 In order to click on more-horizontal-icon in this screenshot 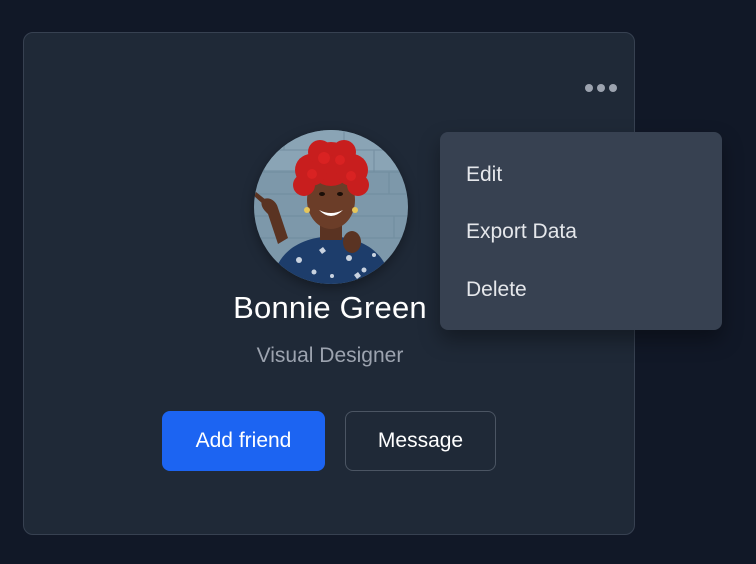, I will do `click(601, 88)`.